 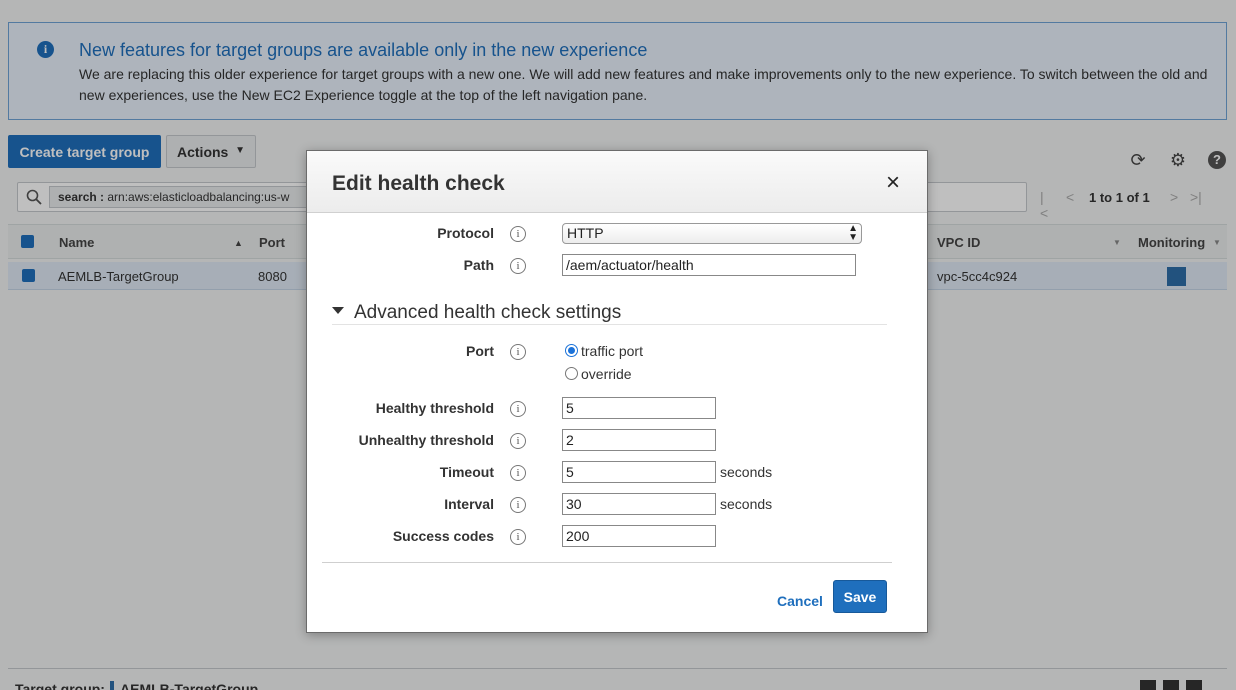 I want to click on healthy-threshold-label: Healthy threshold, so click(x=434, y=408).